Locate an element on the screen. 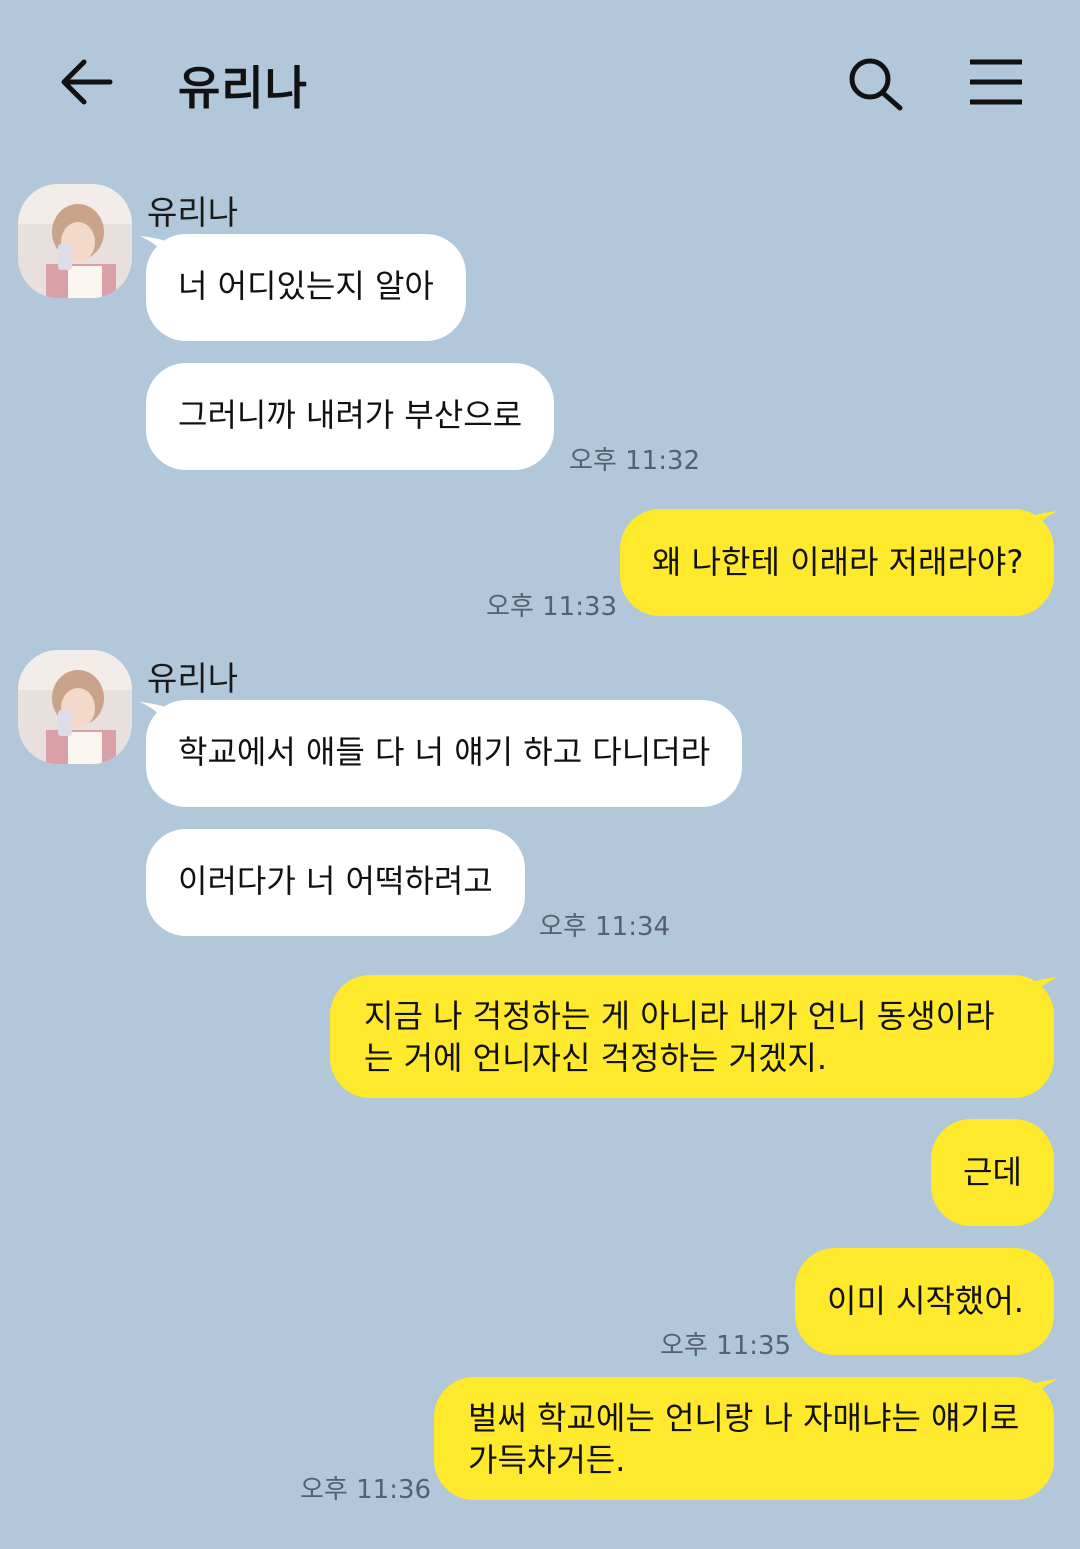 The height and width of the screenshot is (1549, 1080). arrow-left-icon is located at coordinates (87, 82).